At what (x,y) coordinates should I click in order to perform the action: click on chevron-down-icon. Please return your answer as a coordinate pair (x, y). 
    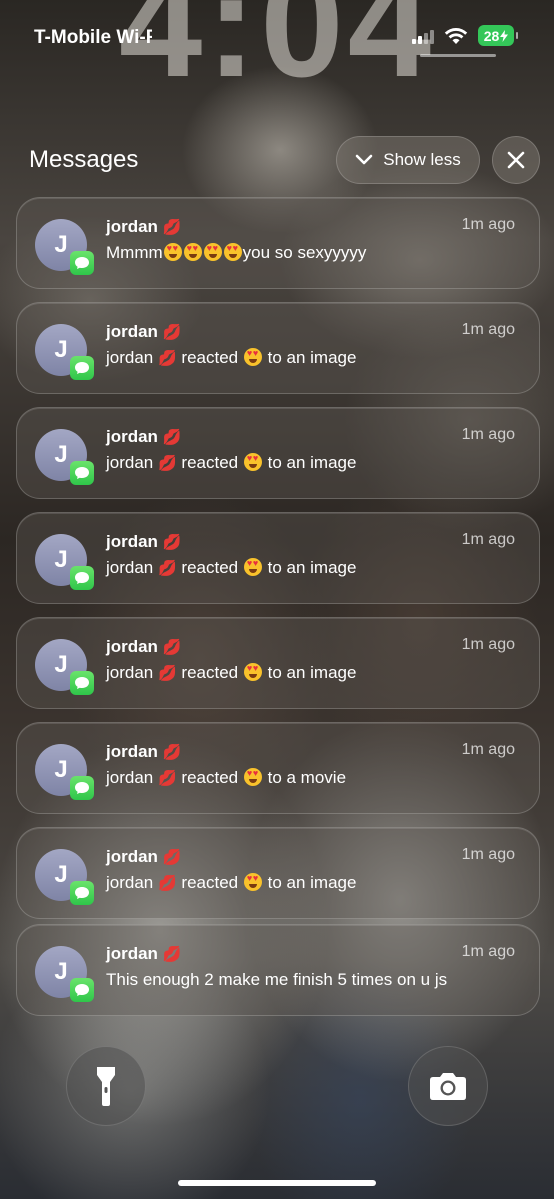
    Looking at the image, I should click on (364, 159).